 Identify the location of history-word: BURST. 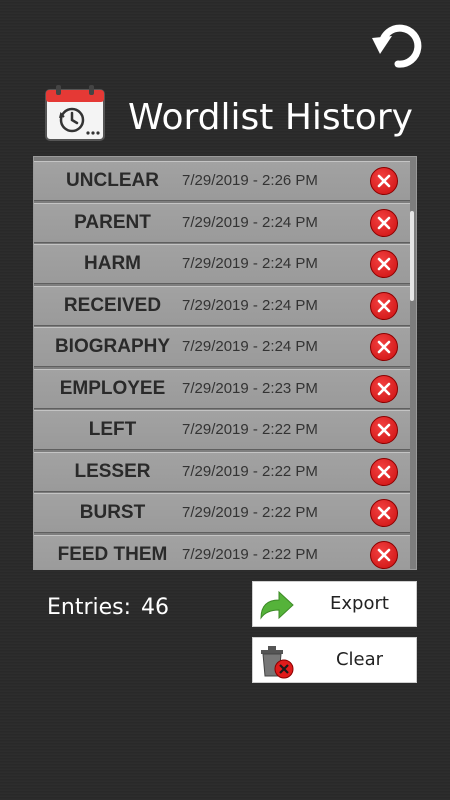
(112, 512).